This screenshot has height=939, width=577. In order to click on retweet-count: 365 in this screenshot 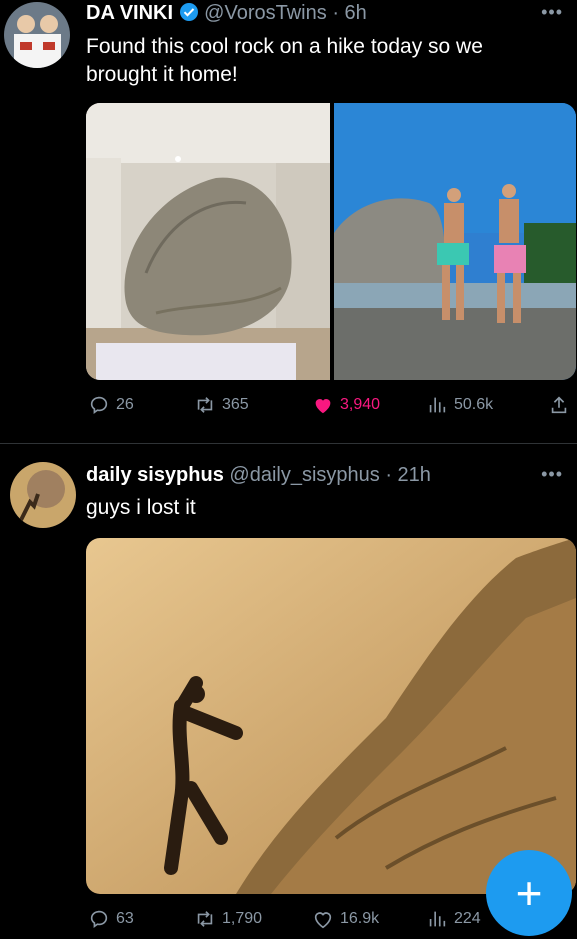, I will do `click(235, 404)`.